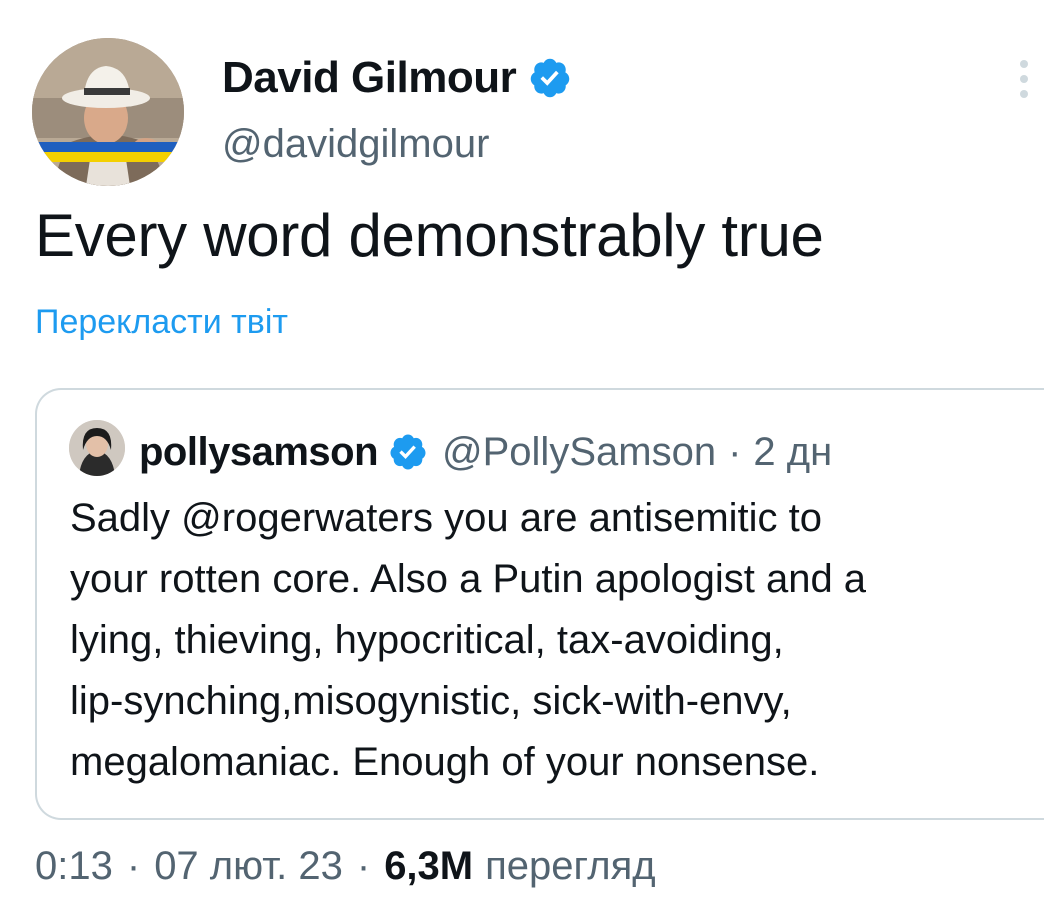  Describe the element at coordinates (161, 322) in the screenshot. I see `translate-tweet-link: Перекласти твіт` at that location.